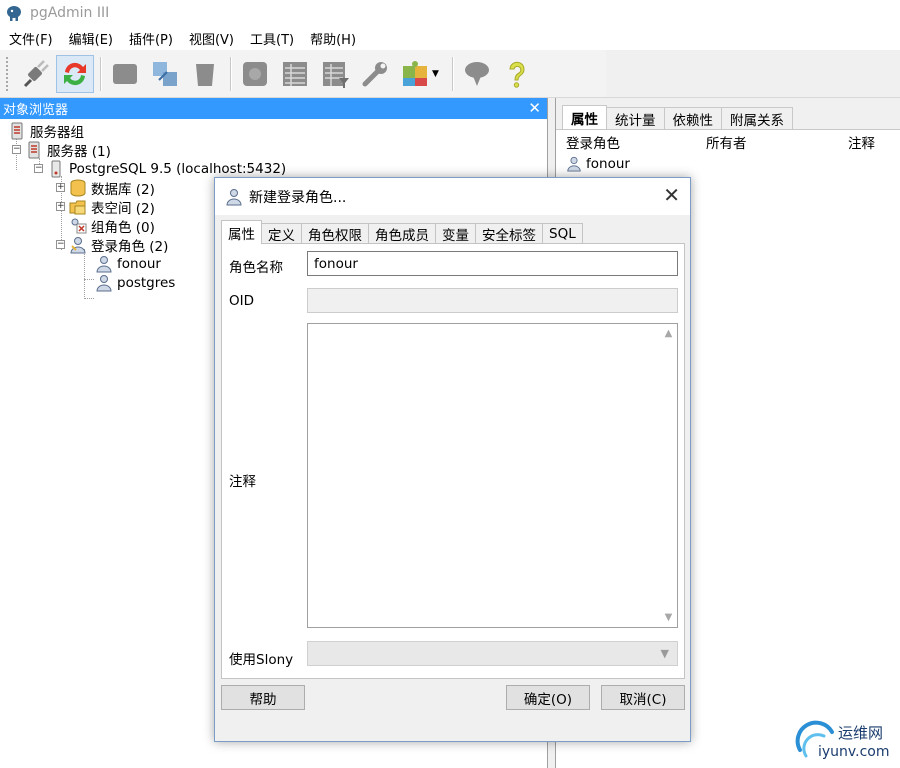 This screenshot has width=900, height=768. Describe the element at coordinates (492, 263) in the screenshot. I see `role-name-input: fonour` at that location.